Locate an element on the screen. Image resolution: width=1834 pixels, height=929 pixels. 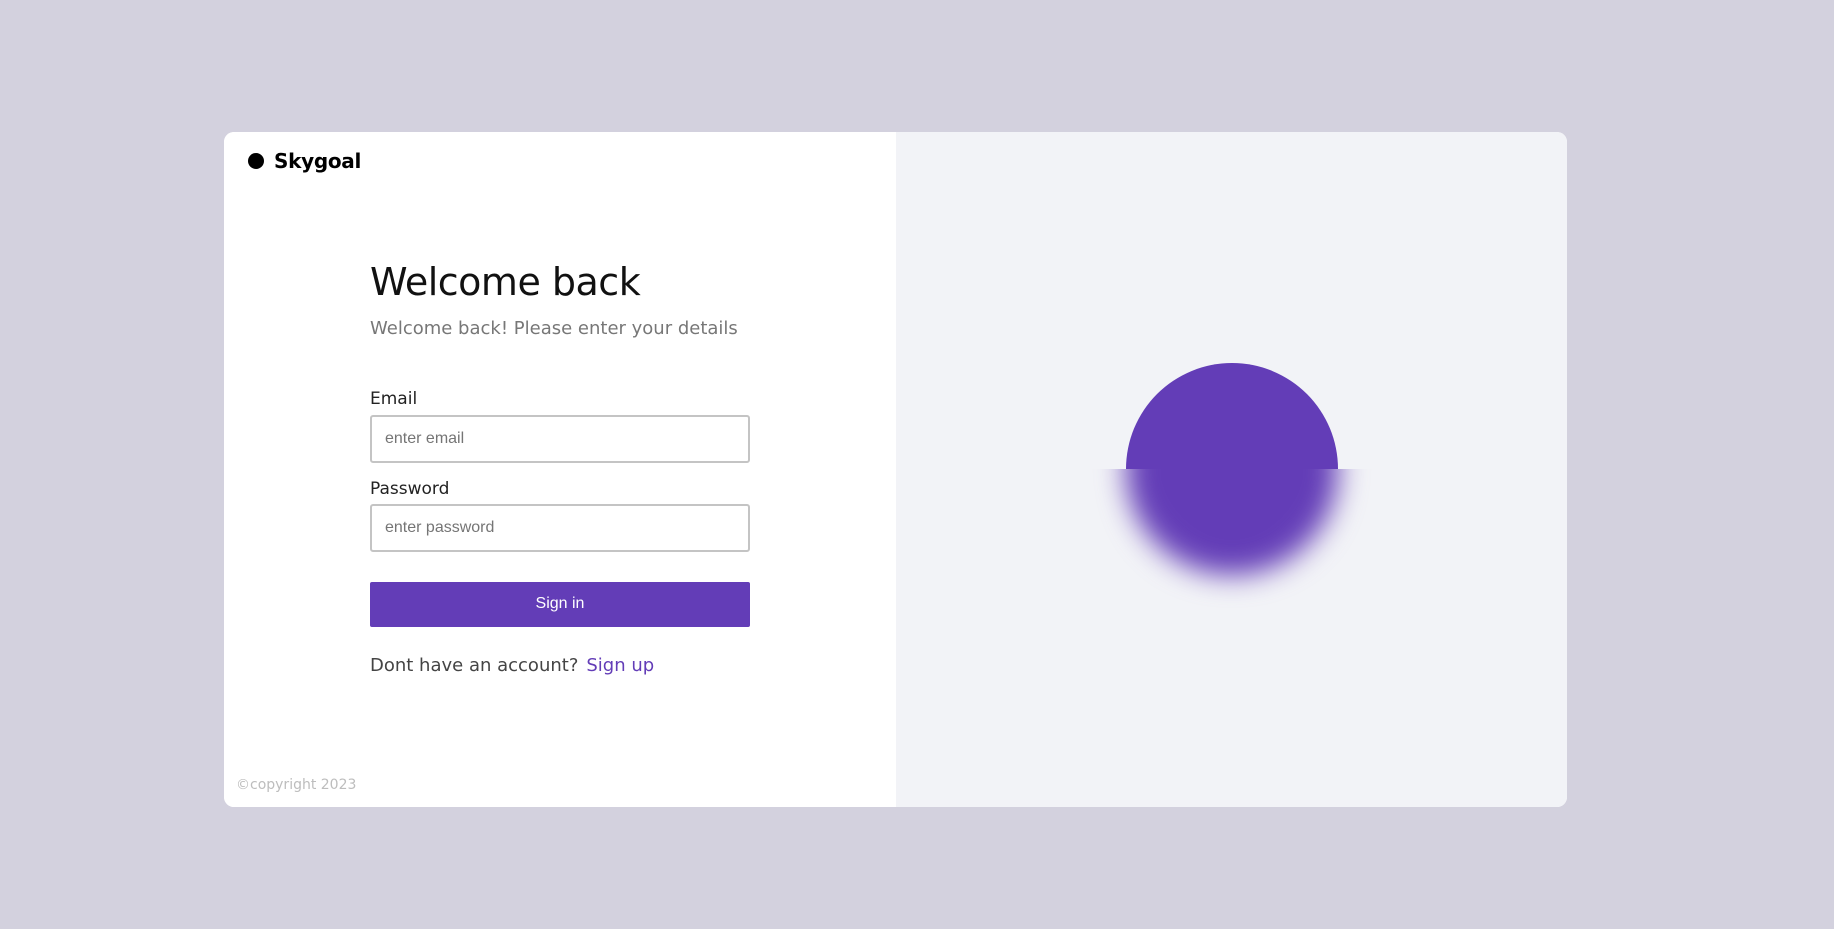
page-title: Welcome back is located at coordinates (505, 282).